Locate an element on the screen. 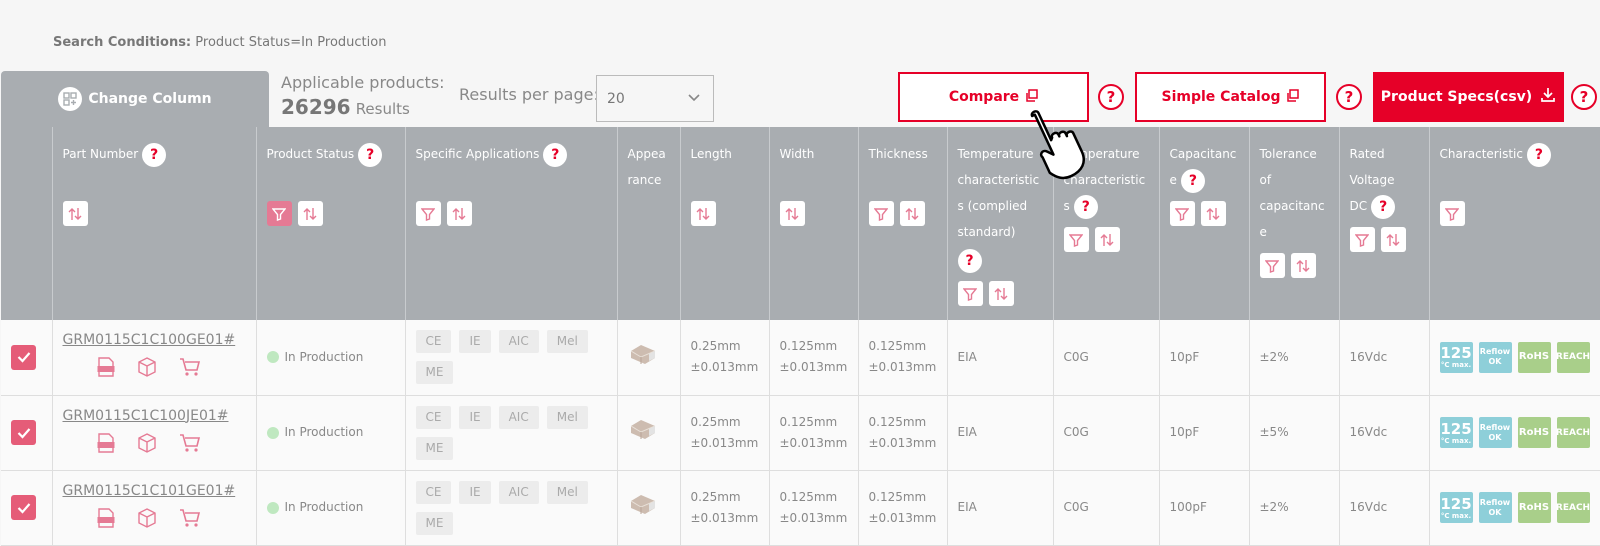 The image size is (1600, 546). change-column-button: Change Column is located at coordinates (135, 99).